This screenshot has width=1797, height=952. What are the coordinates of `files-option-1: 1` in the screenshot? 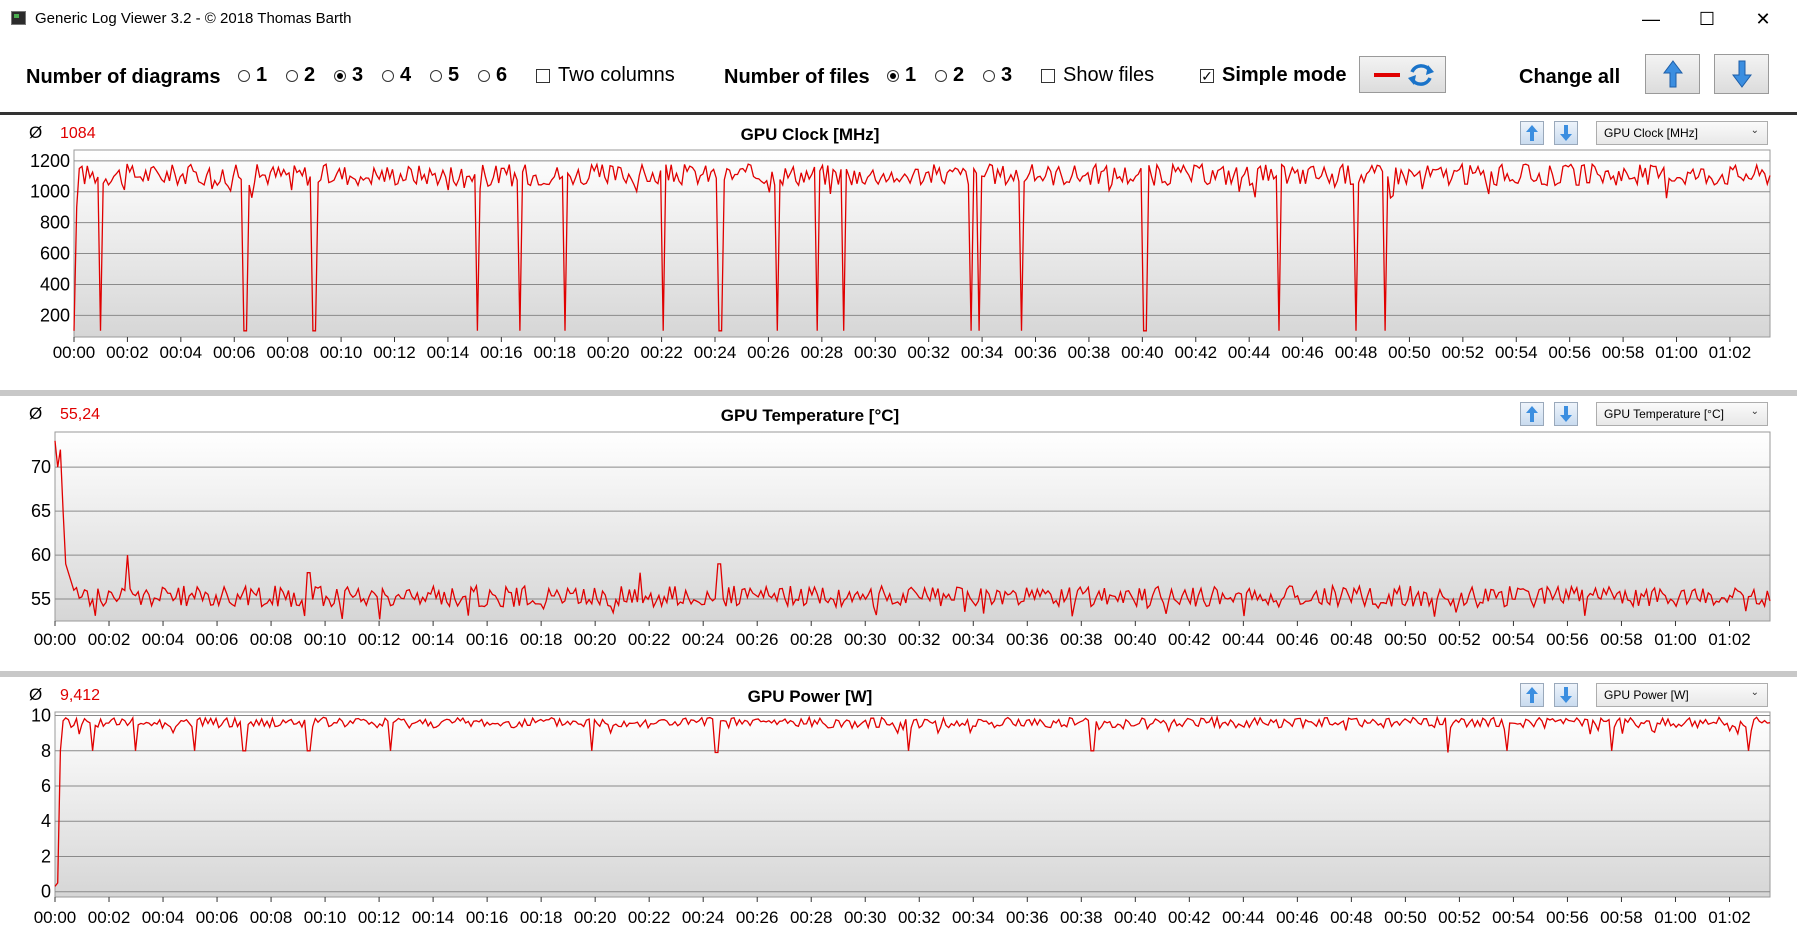 It's located at (901, 75).